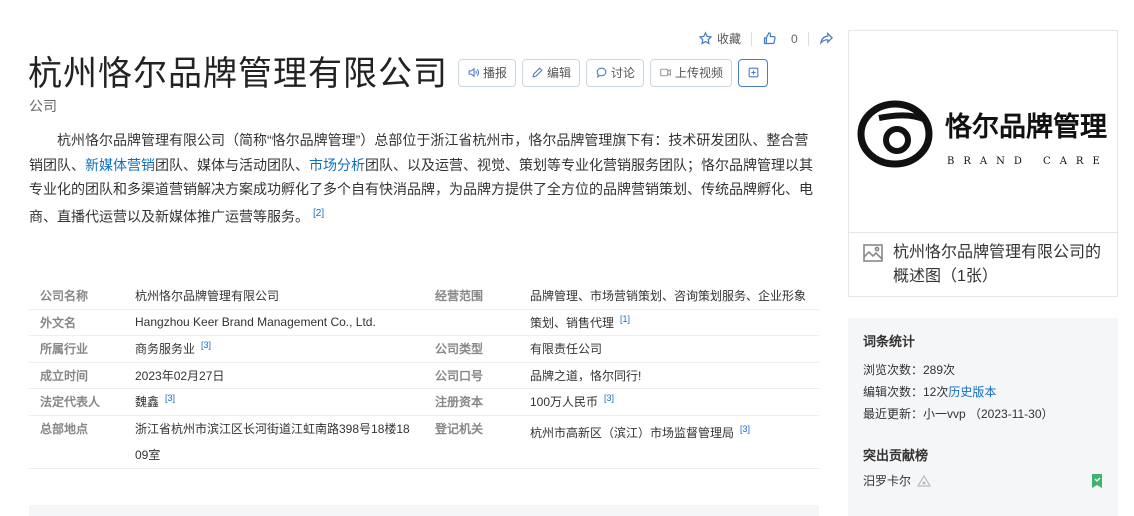 This screenshot has height=516, width=1134. I want to click on brand-logo: 恪尔品牌管理 BRAND CARE, so click(983, 133).